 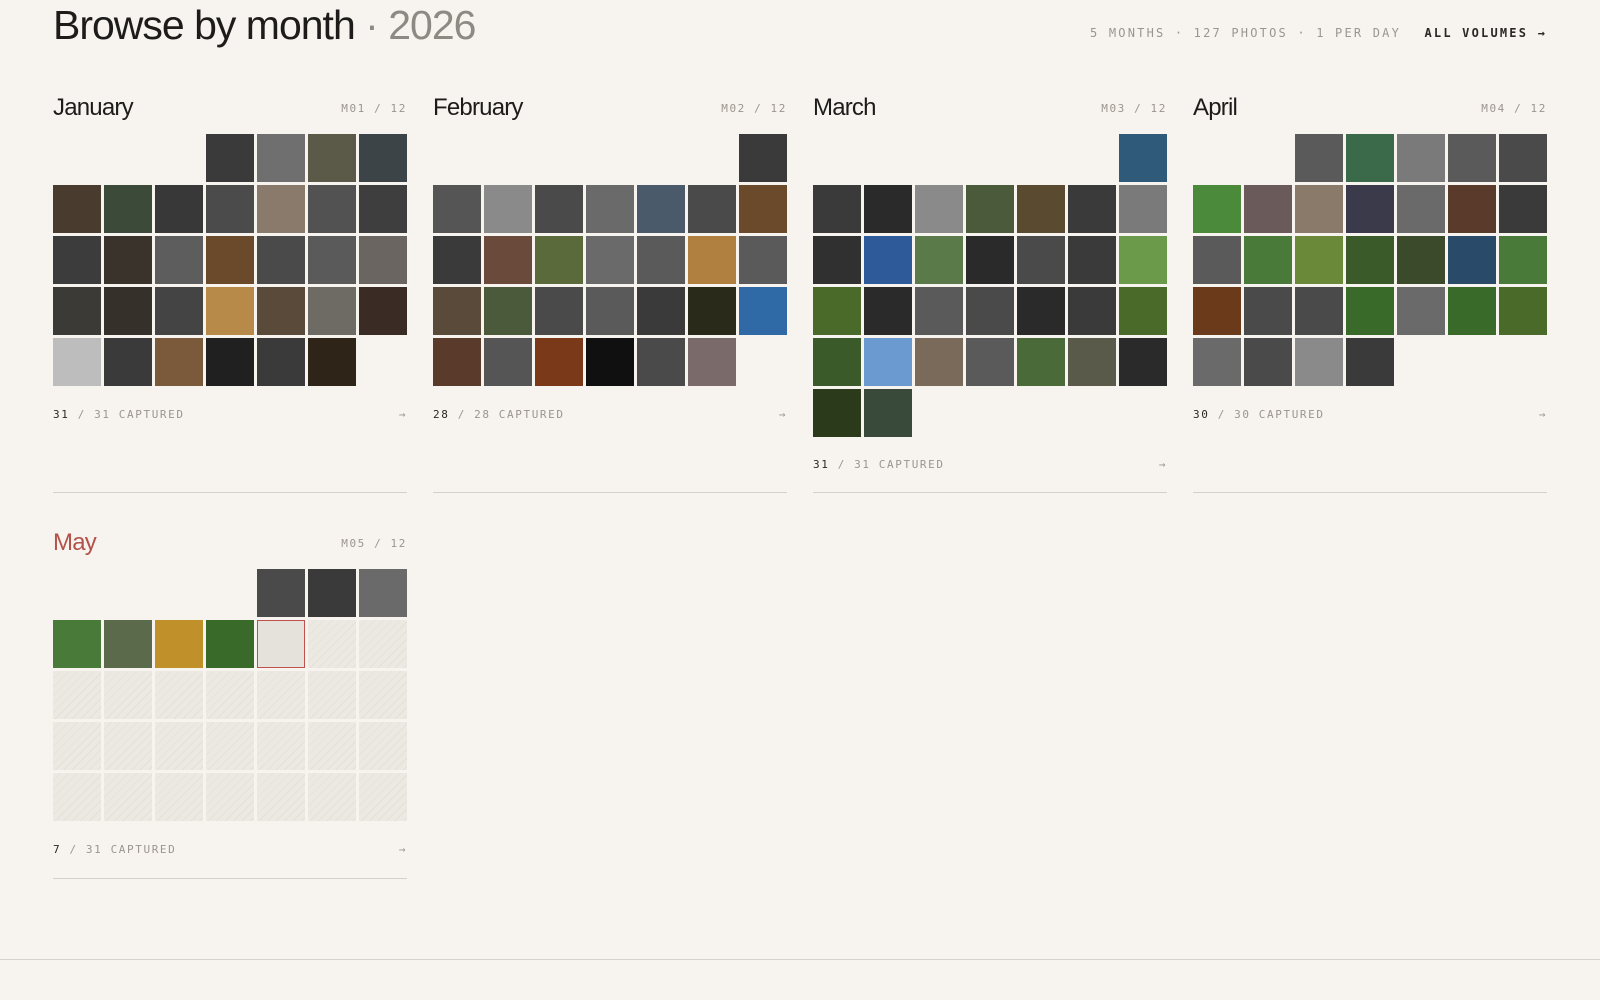 I want to click on today-cell, so click(x=281, y=644).